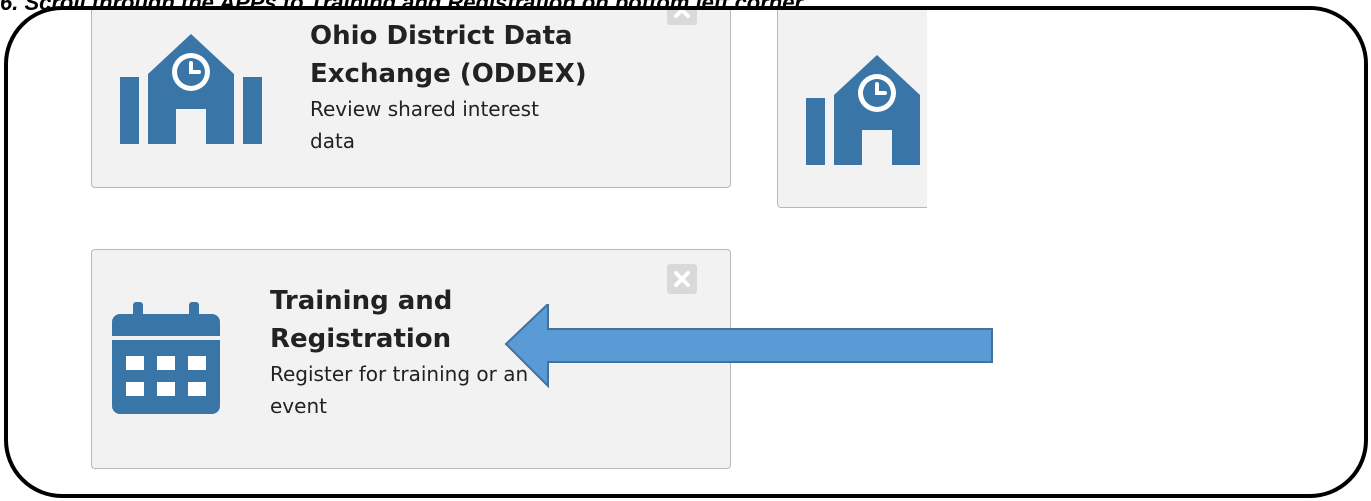  I want to click on tile-title-line2: Exchange (ODDEX), so click(448, 74).